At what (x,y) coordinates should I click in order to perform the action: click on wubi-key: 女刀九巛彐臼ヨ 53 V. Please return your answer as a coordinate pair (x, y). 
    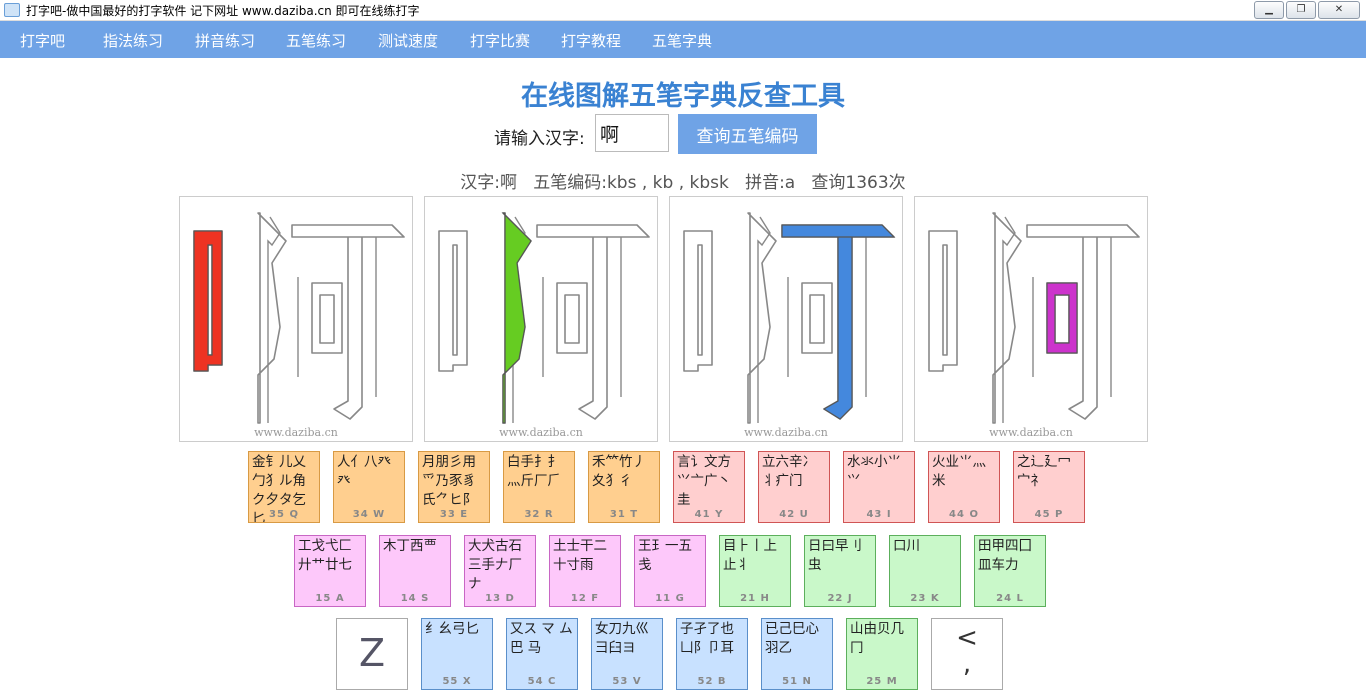
    Looking at the image, I should click on (627, 654).